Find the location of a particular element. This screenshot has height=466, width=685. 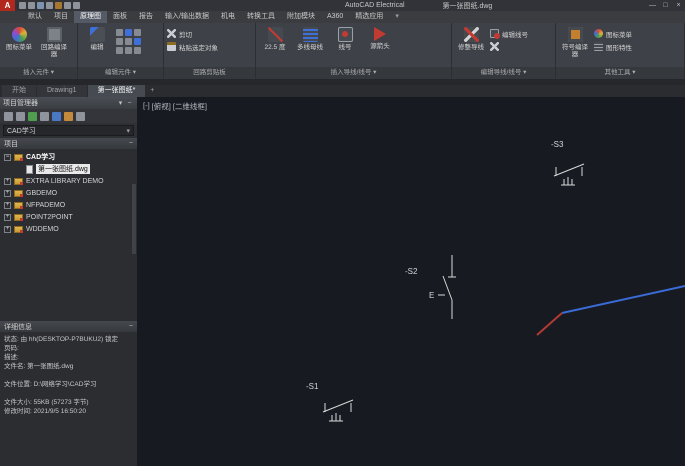

open-file-icon is located at coordinates (31, 5).